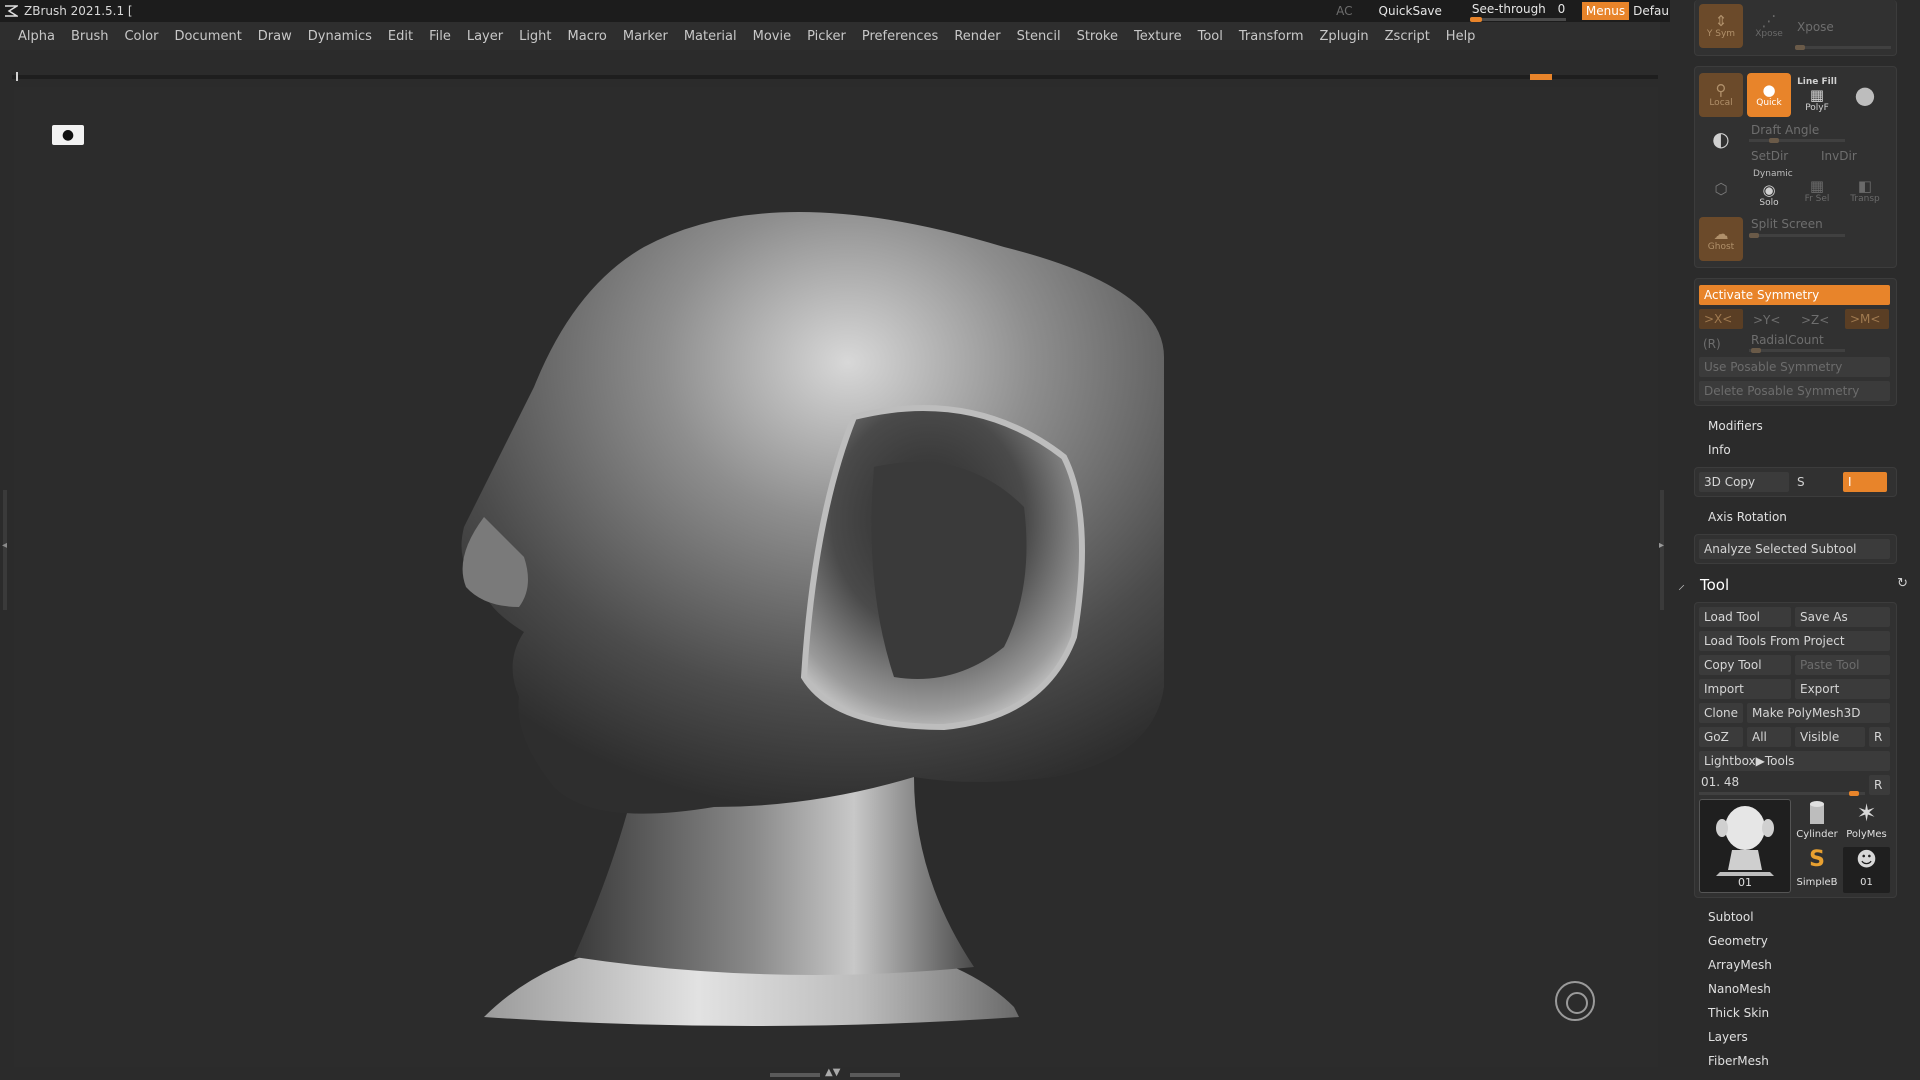 This screenshot has width=1920, height=1080. I want to click on menu-zscript: Zscript, so click(1407, 36).